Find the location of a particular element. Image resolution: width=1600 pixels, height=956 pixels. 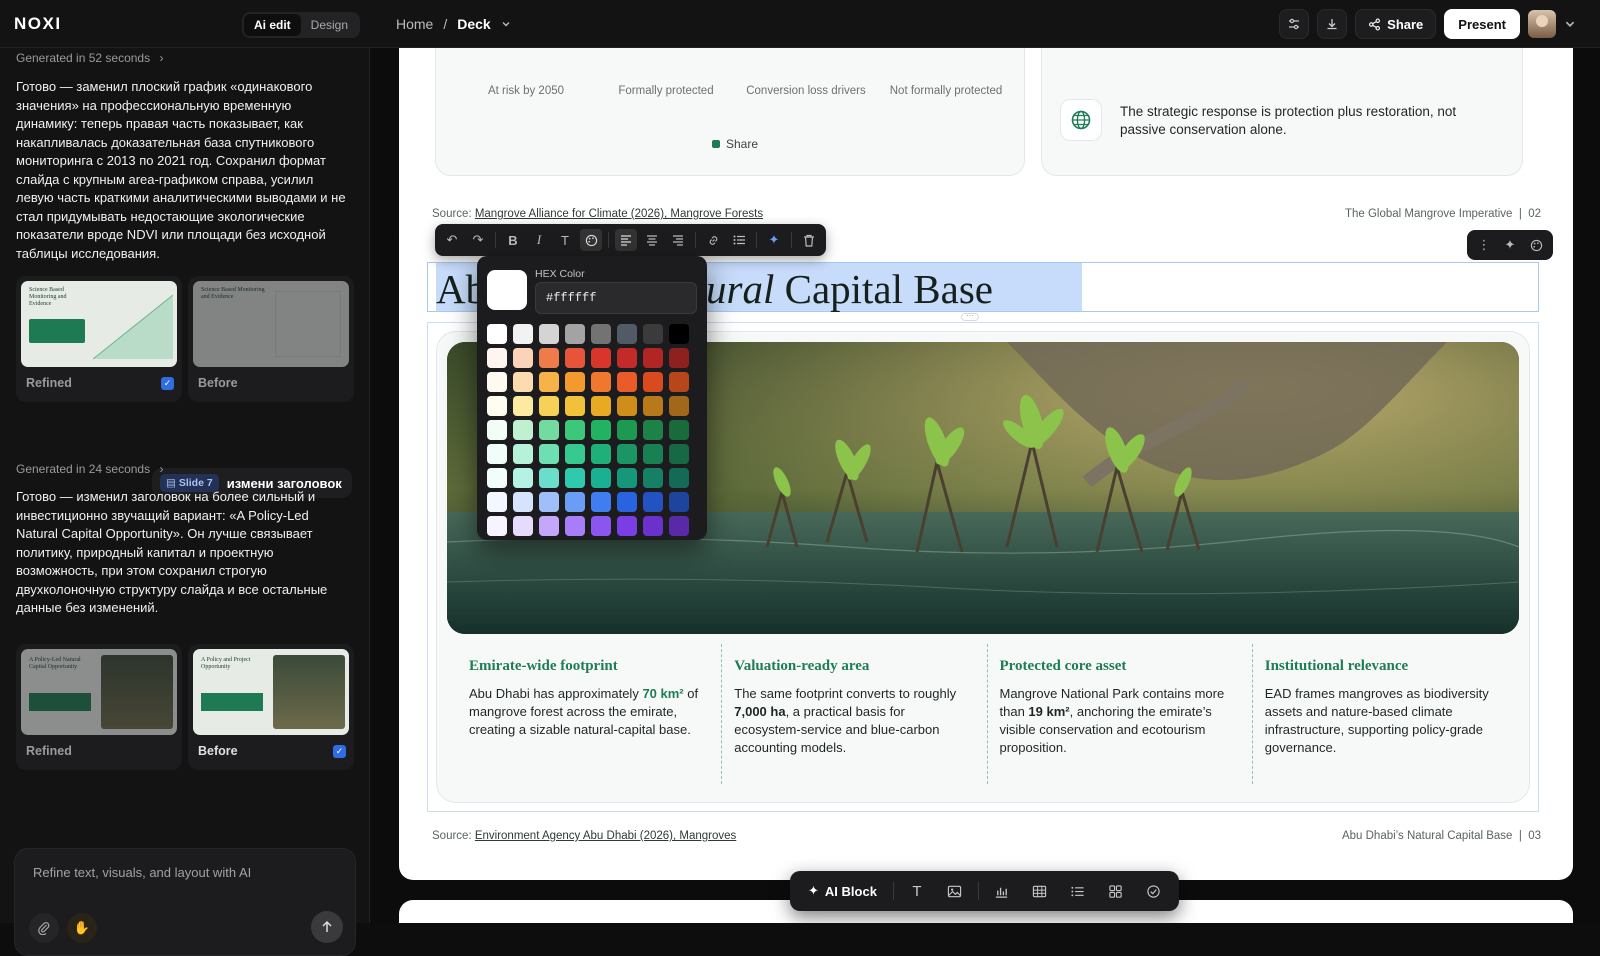

present-button: Present is located at coordinates (1482, 24).